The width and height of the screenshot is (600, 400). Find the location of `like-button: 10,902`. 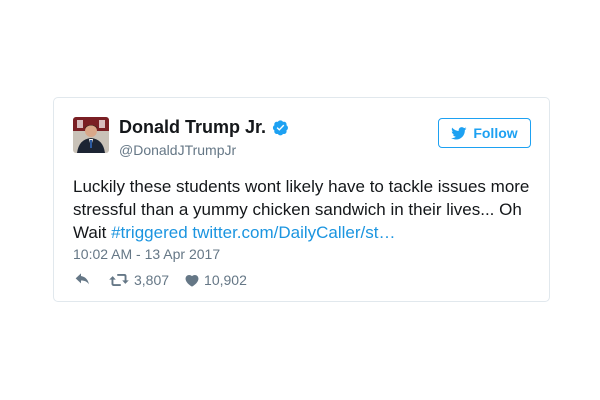

like-button: 10,902 is located at coordinates (216, 280).